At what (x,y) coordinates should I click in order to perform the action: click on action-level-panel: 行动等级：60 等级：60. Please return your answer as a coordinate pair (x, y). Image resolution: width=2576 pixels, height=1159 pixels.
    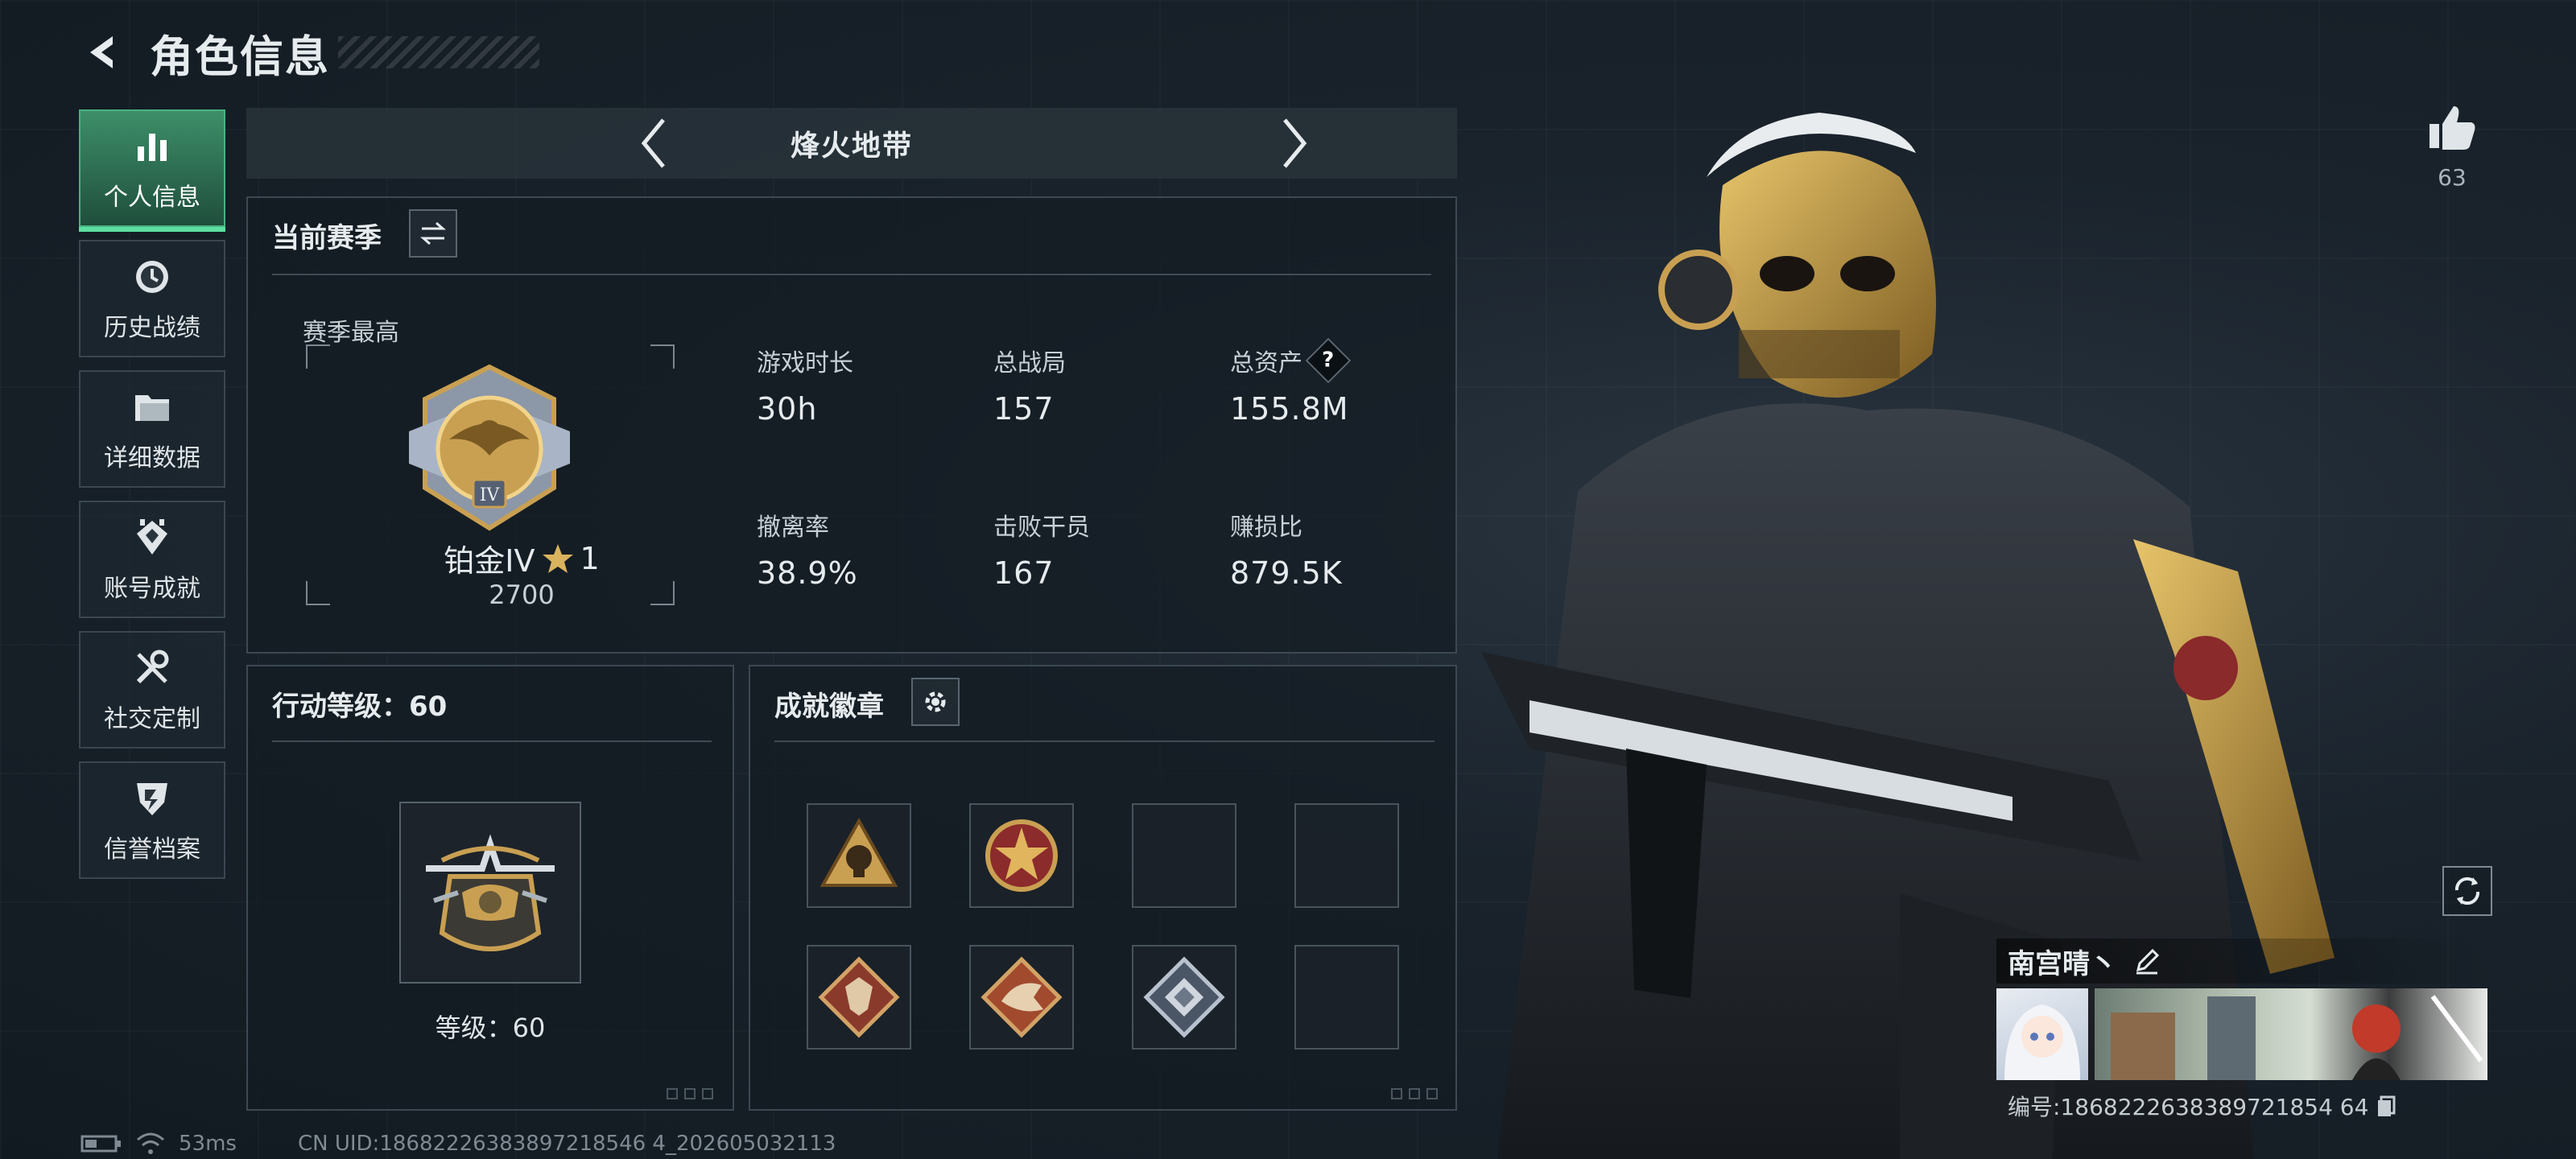
    Looking at the image, I should click on (490, 888).